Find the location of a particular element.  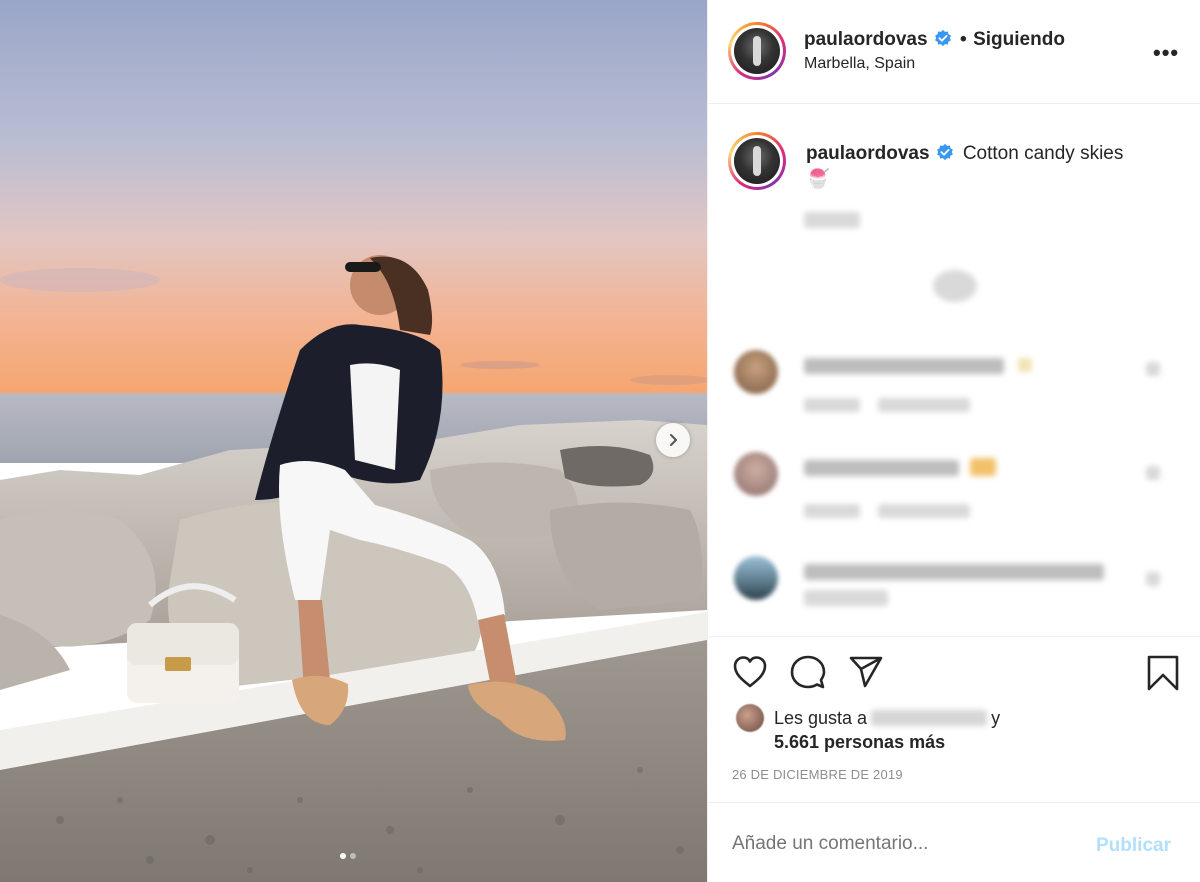

header-title-row: paulaordovas • Siguiendo is located at coordinates (934, 40).